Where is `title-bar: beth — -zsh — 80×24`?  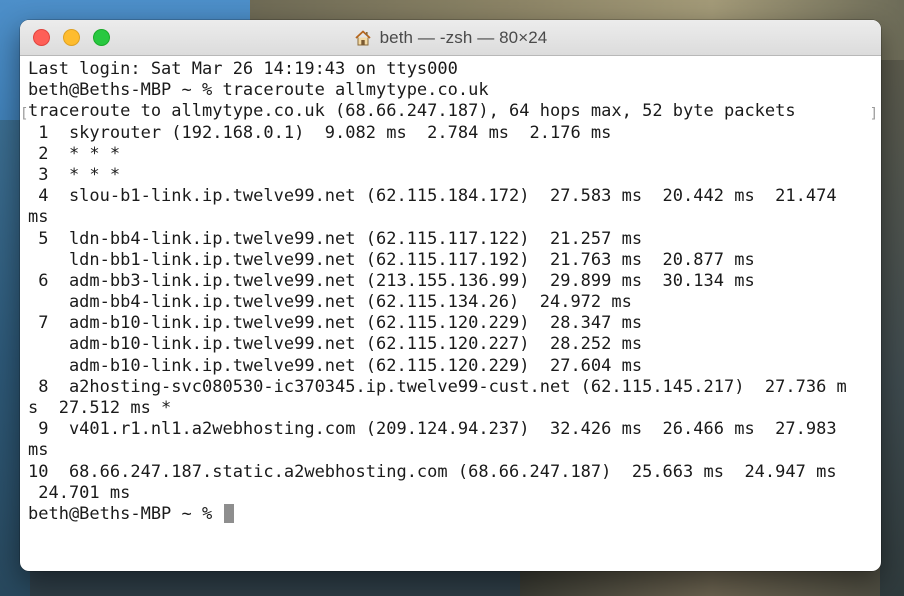 title-bar: beth — -zsh — 80×24 is located at coordinates (450, 38).